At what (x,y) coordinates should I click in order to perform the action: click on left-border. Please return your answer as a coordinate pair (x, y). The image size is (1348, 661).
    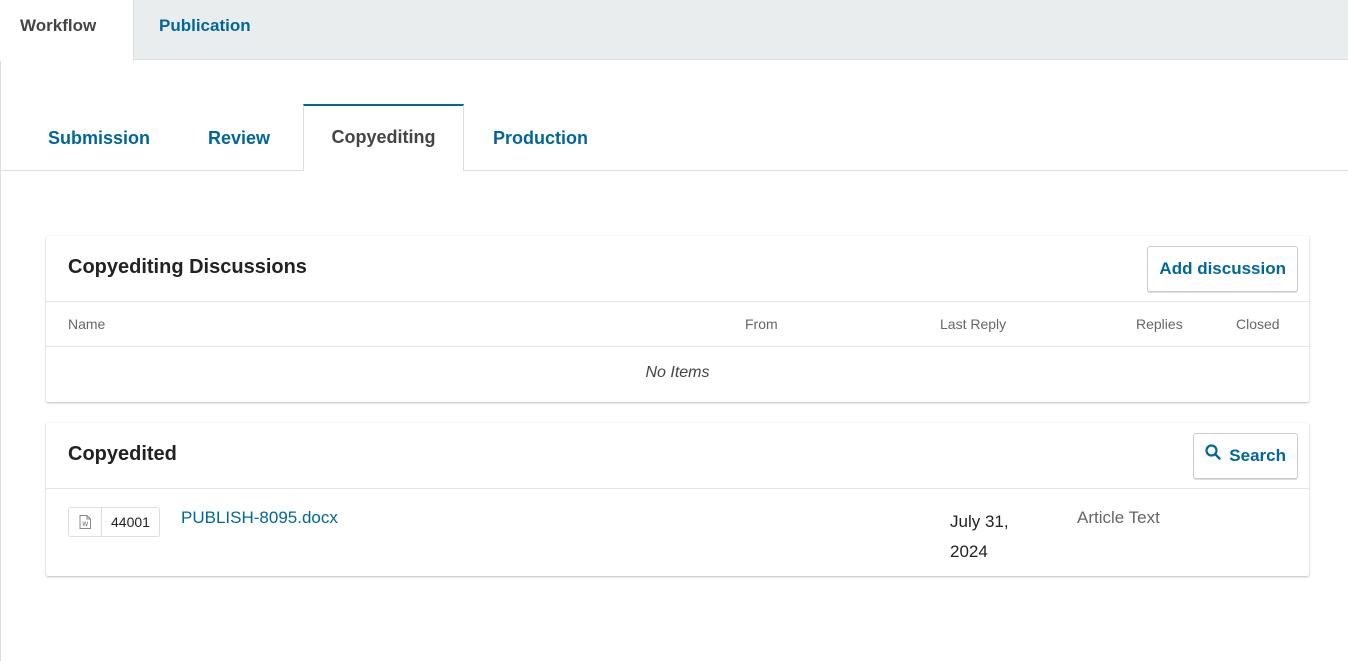
    Looking at the image, I should click on (0, 330).